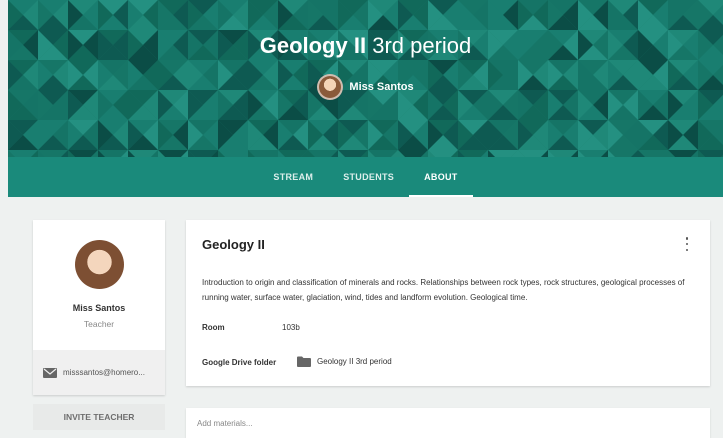 This screenshot has width=723, height=438. Describe the element at coordinates (233, 244) in the screenshot. I see `about-title: Geology II` at that location.